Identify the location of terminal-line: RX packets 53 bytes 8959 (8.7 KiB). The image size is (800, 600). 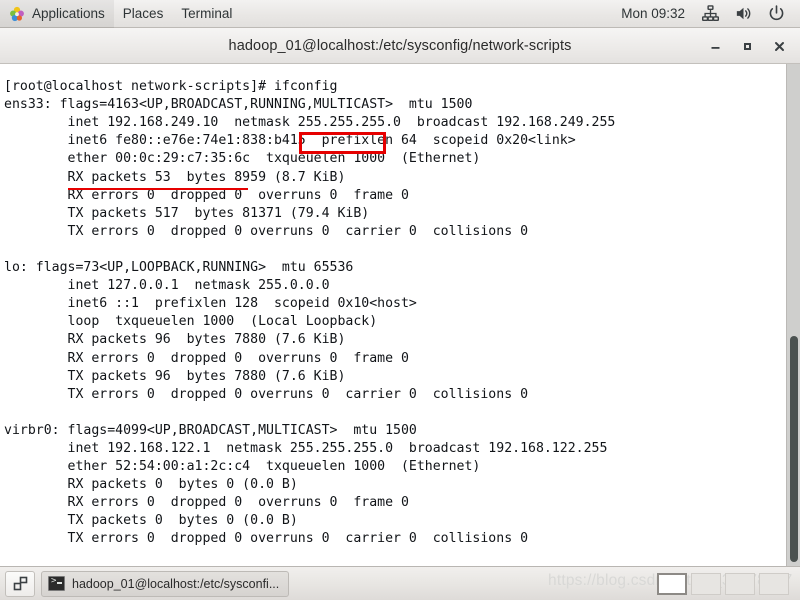
(175, 177).